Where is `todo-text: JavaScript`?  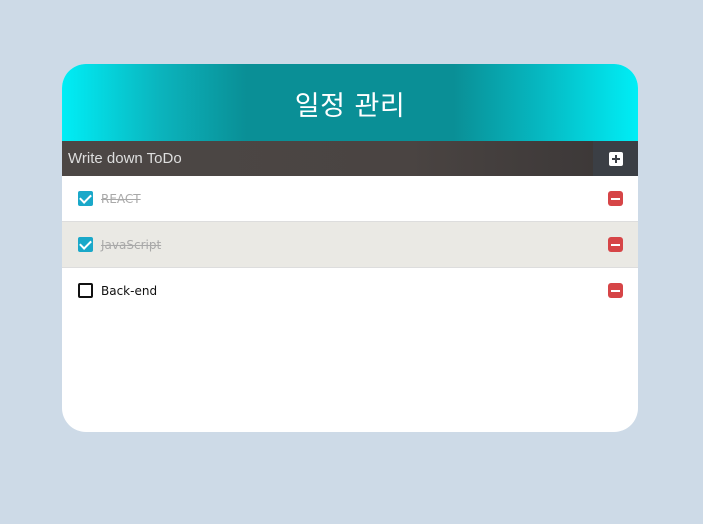
todo-text: JavaScript is located at coordinates (354, 245).